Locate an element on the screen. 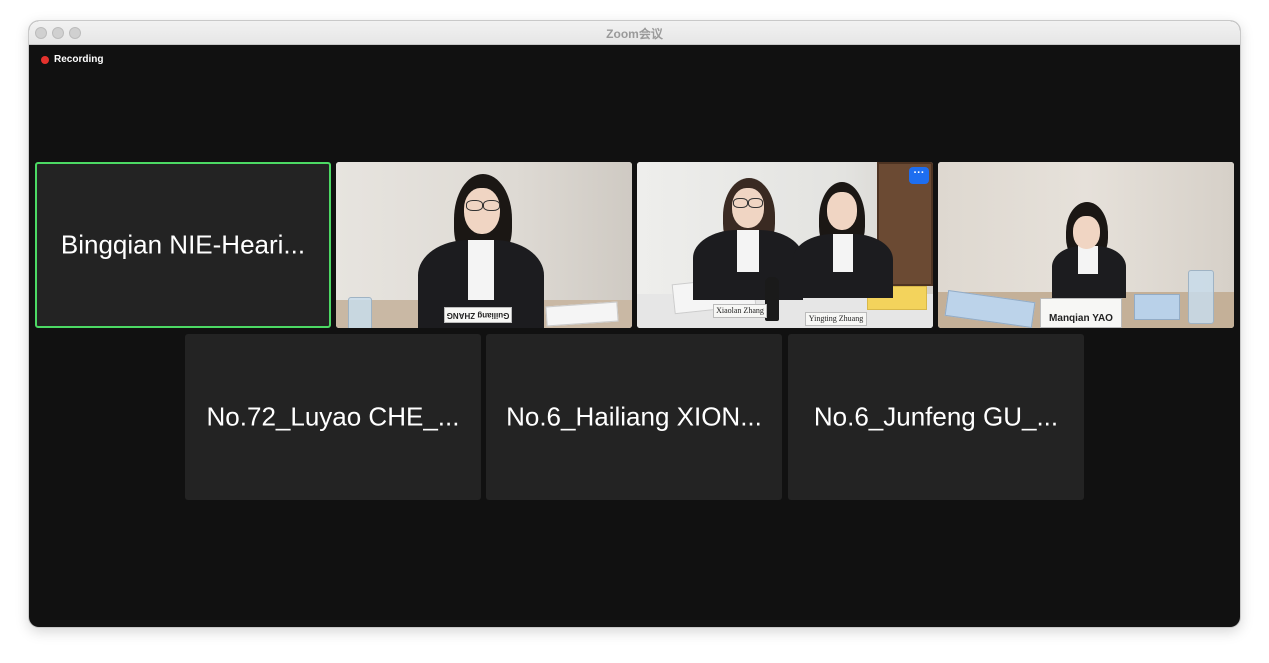 Image resolution: width=1269 pixels, height=663 pixels. participant-video-tile: Guiliang ZHANG is located at coordinates (484, 245).